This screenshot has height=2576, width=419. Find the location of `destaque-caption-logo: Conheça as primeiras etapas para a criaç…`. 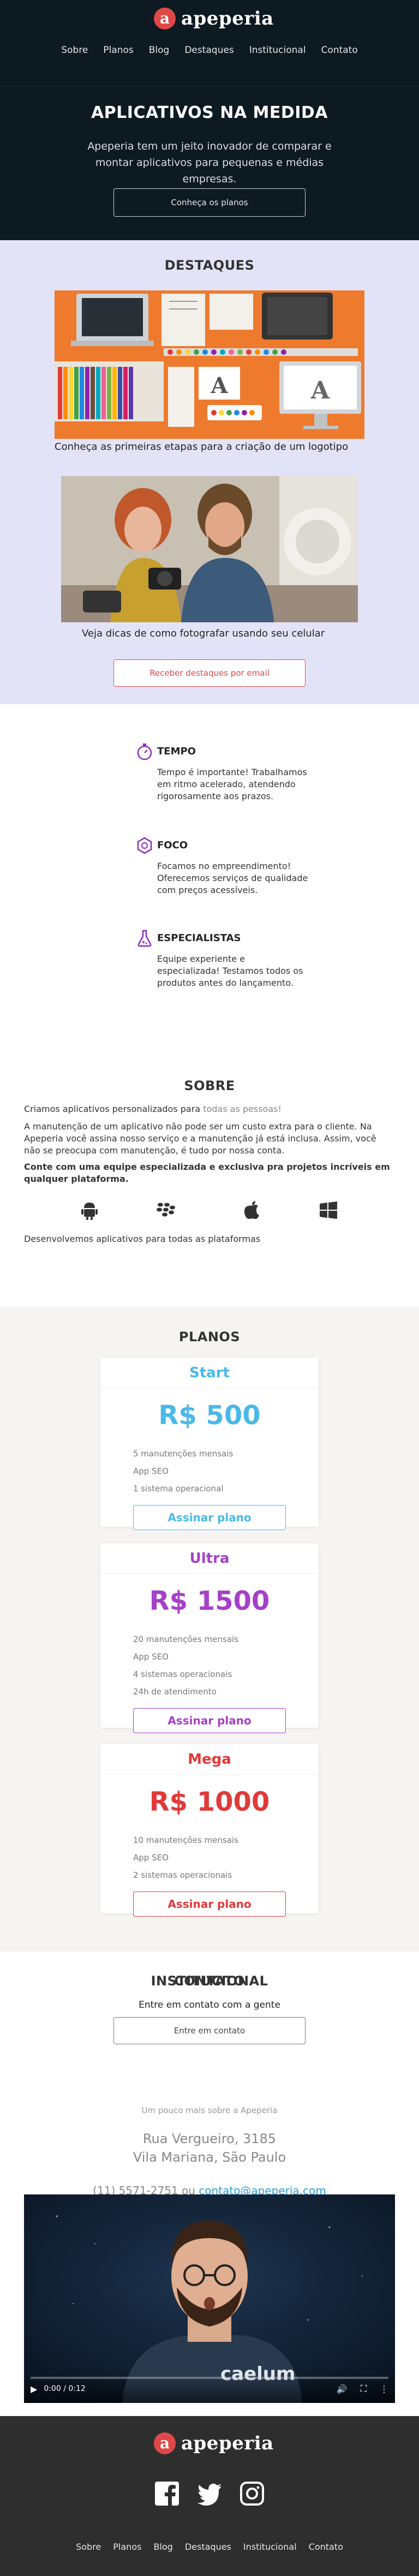

destaque-caption-logo: Conheça as primeiras etapas para a criaç… is located at coordinates (201, 447).